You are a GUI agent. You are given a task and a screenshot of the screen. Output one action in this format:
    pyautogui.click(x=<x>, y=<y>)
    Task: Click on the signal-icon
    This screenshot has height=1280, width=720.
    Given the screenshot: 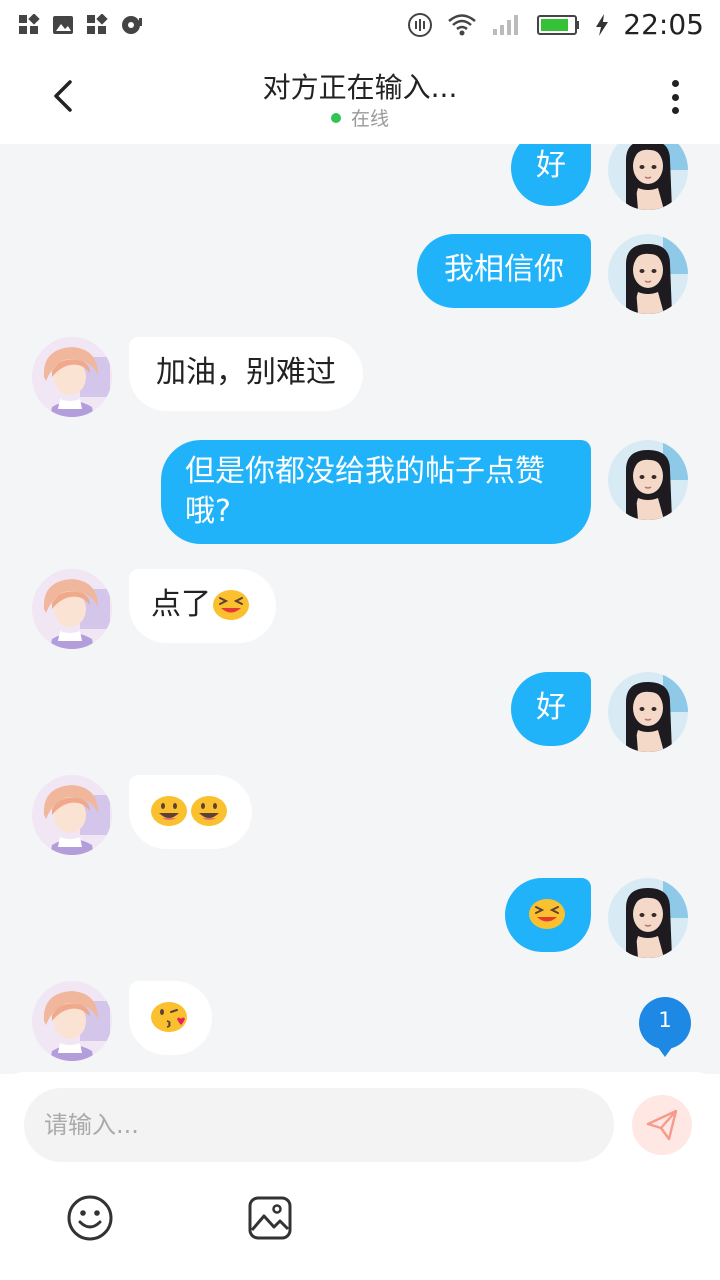 What is the action you would take?
    pyautogui.click(x=506, y=24)
    